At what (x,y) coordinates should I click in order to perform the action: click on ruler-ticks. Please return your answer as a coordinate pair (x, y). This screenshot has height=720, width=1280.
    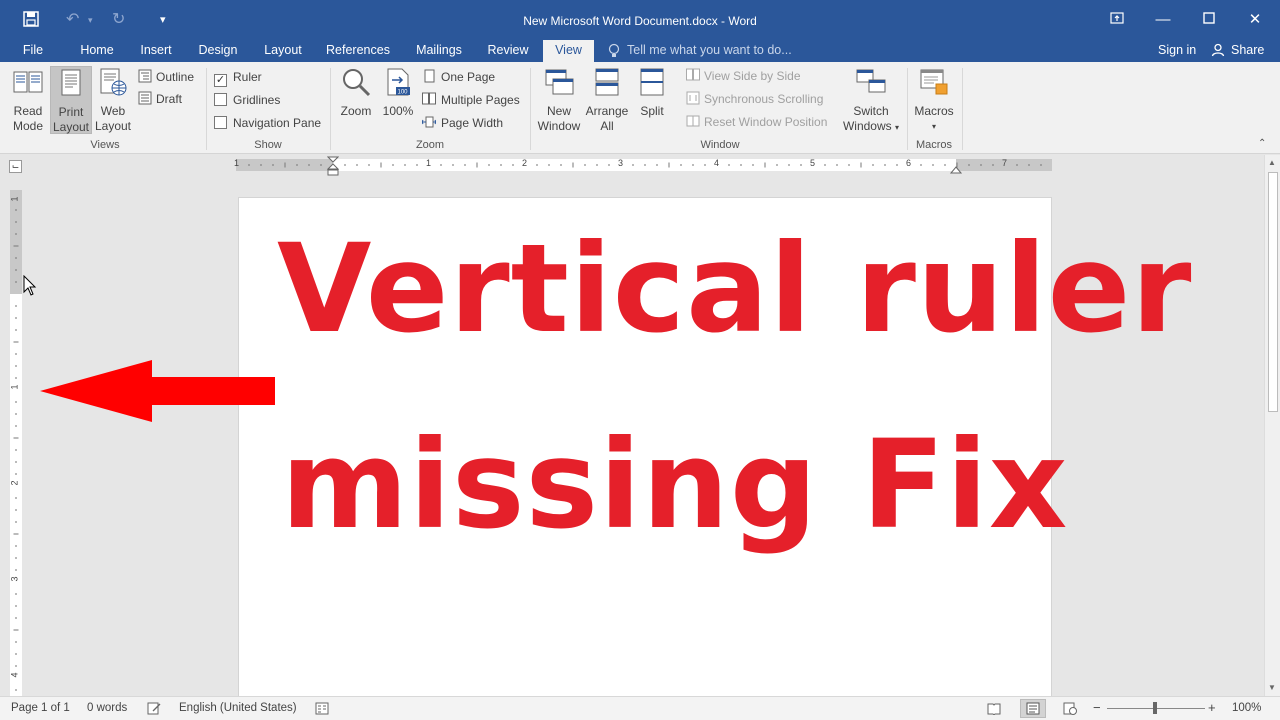
    Looking at the image, I should click on (645, 165).